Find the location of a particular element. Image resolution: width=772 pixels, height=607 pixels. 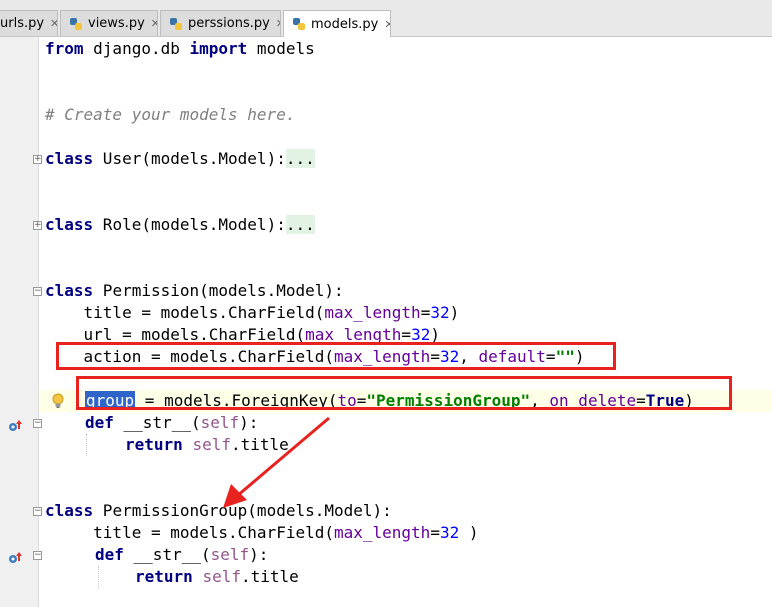

tab-label: urls.py is located at coordinates (22, 23).